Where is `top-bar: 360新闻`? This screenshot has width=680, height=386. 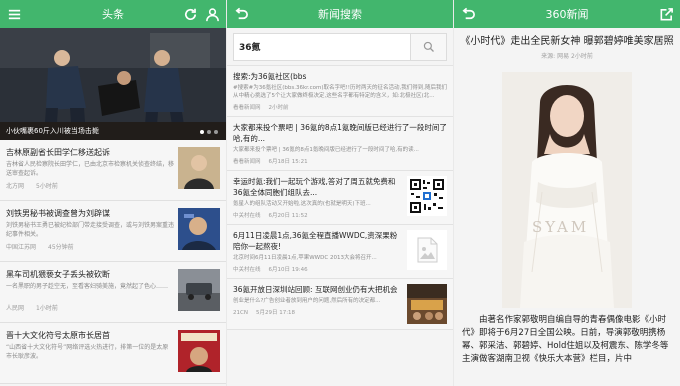 top-bar: 360新闻 is located at coordinates (567, 14).